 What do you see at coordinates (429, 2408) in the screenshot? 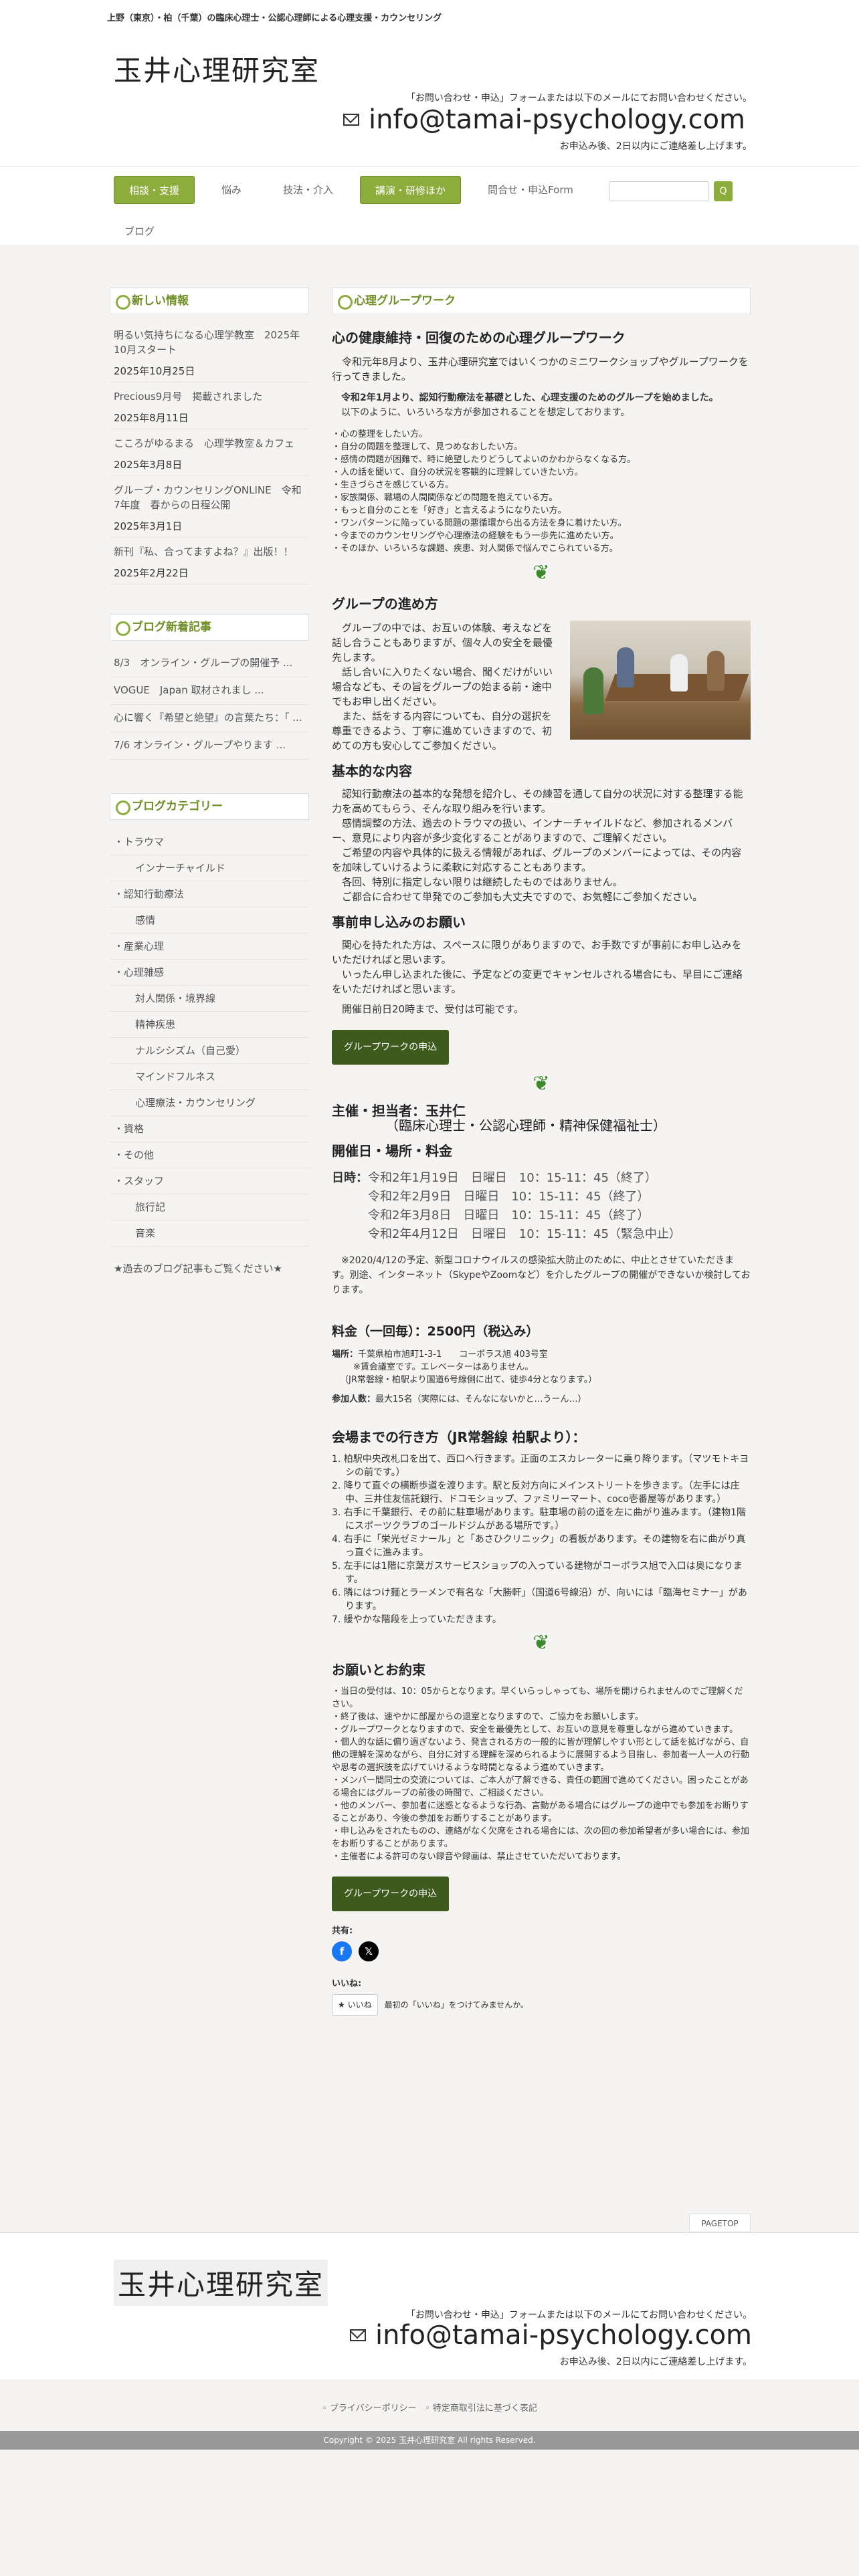
I see `footer-links: ◦ プライバシーポリシー ◦ 特定商取引法に基づく表記` at bounding box center [429, 2408].